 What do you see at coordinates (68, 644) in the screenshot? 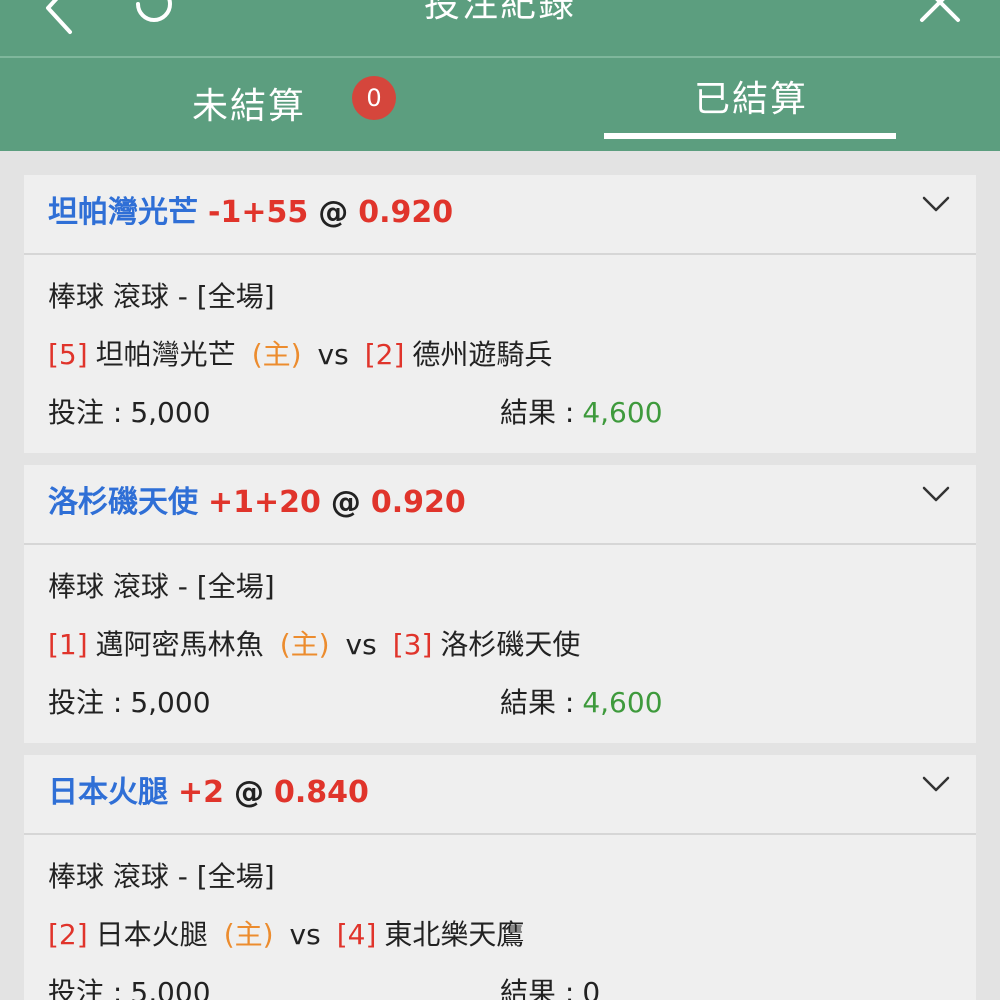
I see `home-rank: [1]` at bounding box center [68, 644].